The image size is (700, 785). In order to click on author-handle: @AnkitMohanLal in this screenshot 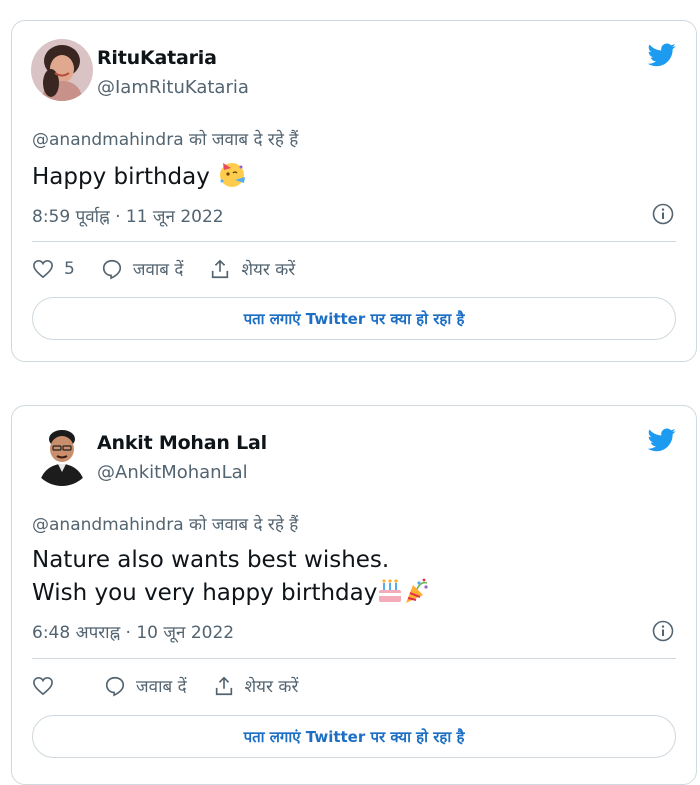, I will do `click(172, 472)`.